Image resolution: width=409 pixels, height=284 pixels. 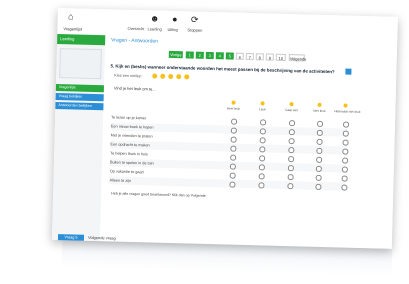 I want to click on pager-page-button: 4, so click(x=219, y=56).